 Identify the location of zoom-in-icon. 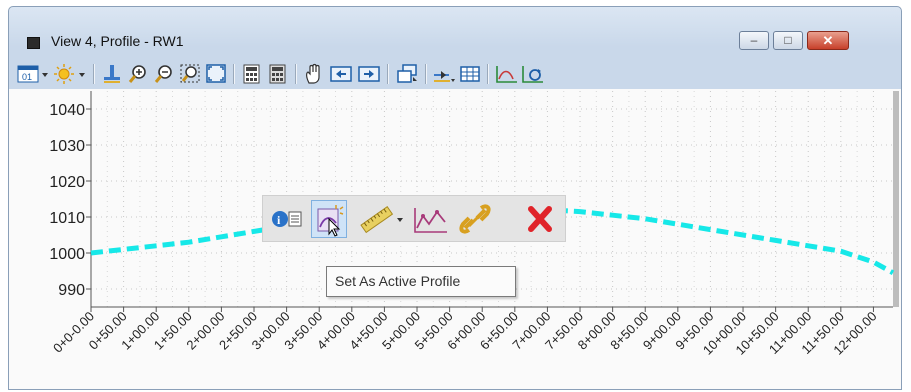
(138, 74).